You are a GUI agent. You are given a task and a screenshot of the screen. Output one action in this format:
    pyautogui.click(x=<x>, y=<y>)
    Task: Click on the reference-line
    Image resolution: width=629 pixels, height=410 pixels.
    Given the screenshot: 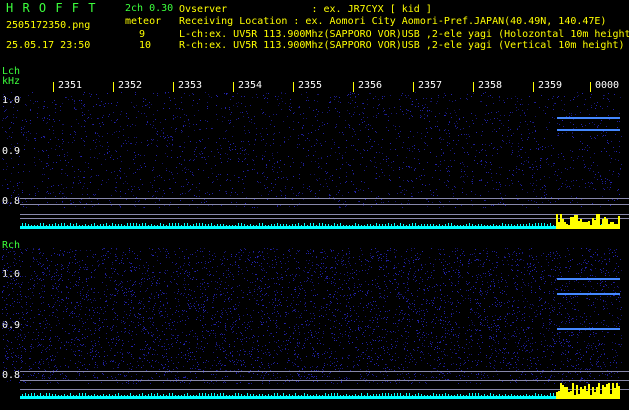 What is the action you would take?
    pyautogui.click(x=324, y=371)
    